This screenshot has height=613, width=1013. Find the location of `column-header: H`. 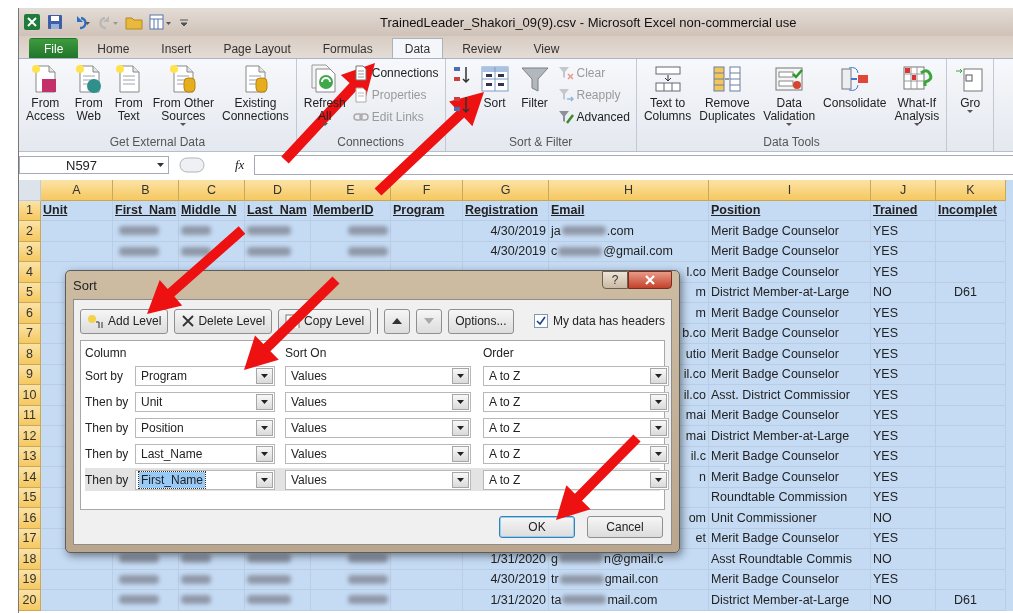

column-header: H is located at coordinates (629, 190).